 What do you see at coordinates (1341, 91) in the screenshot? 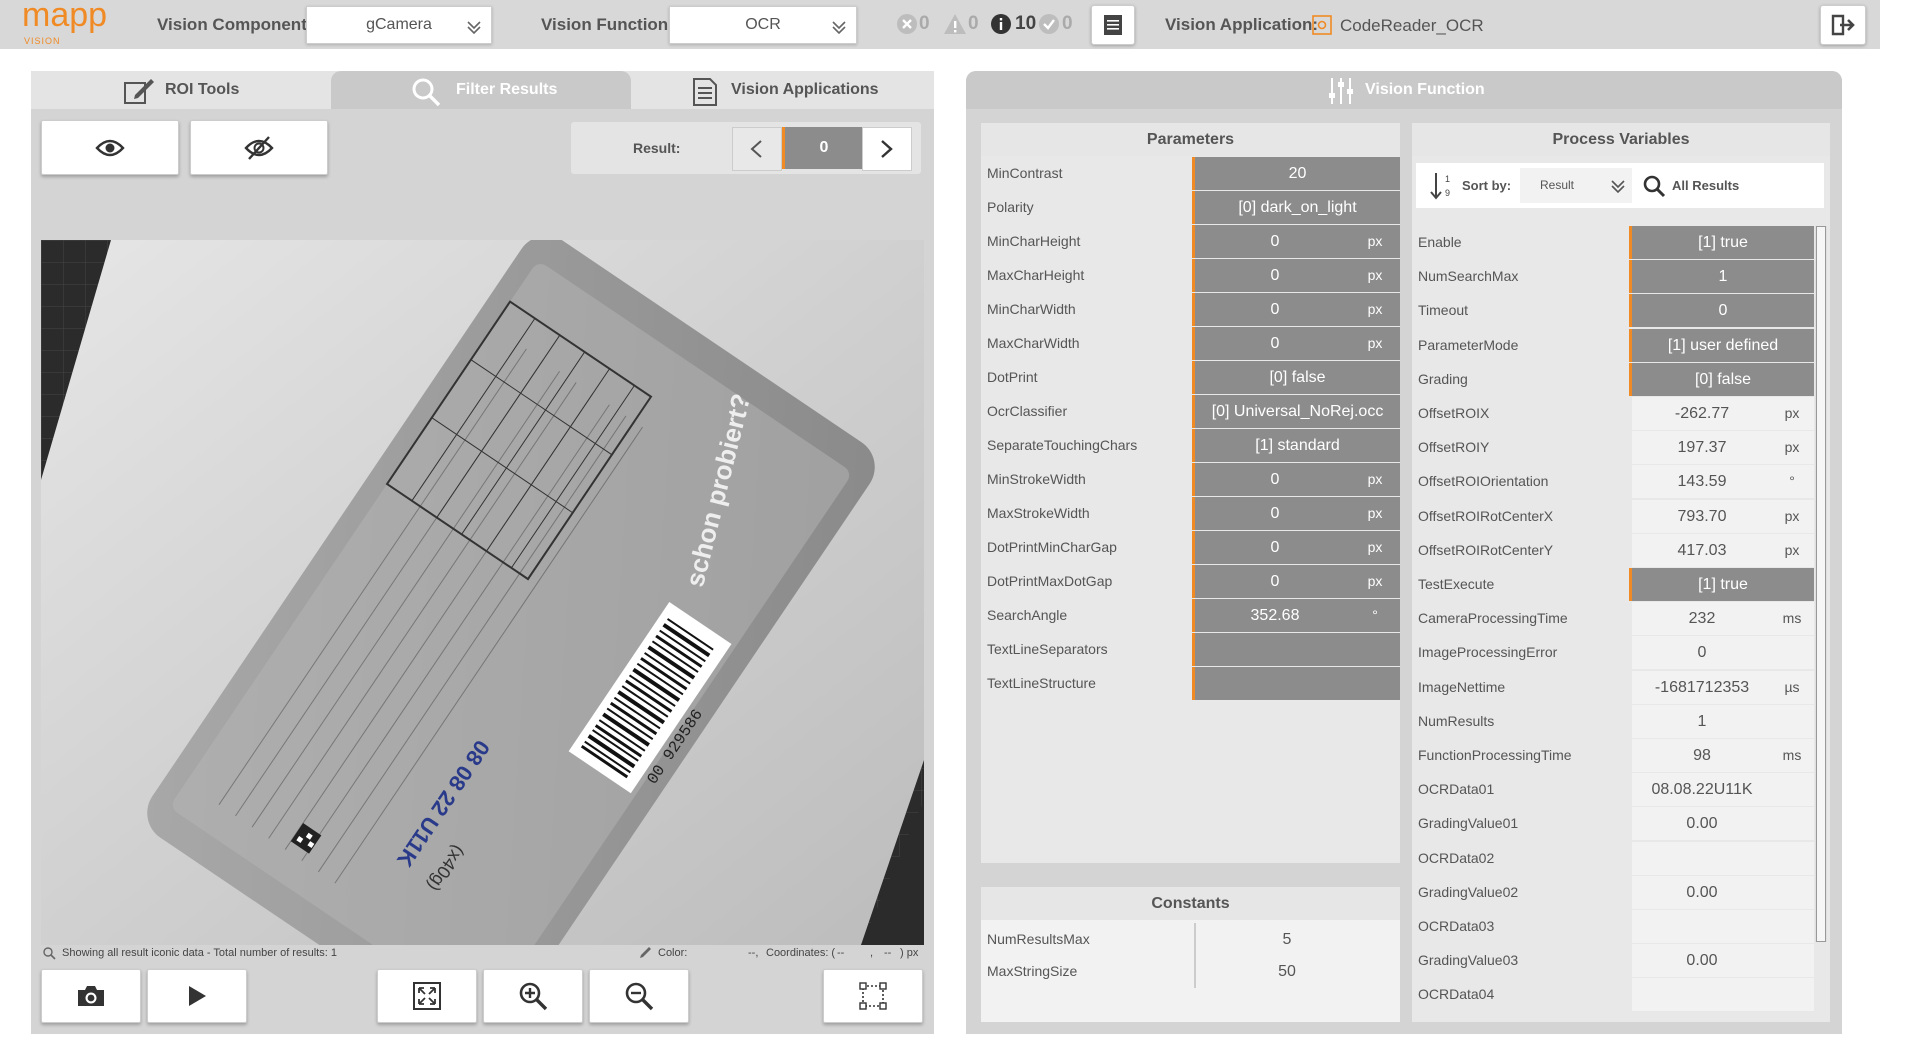
I see `sliders-icon` at bounding box center [1341, 91].